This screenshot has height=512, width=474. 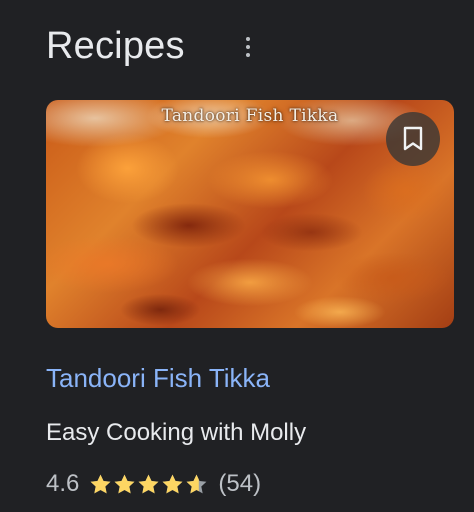 I want to click on star-rating, so click(x=148, y=484).